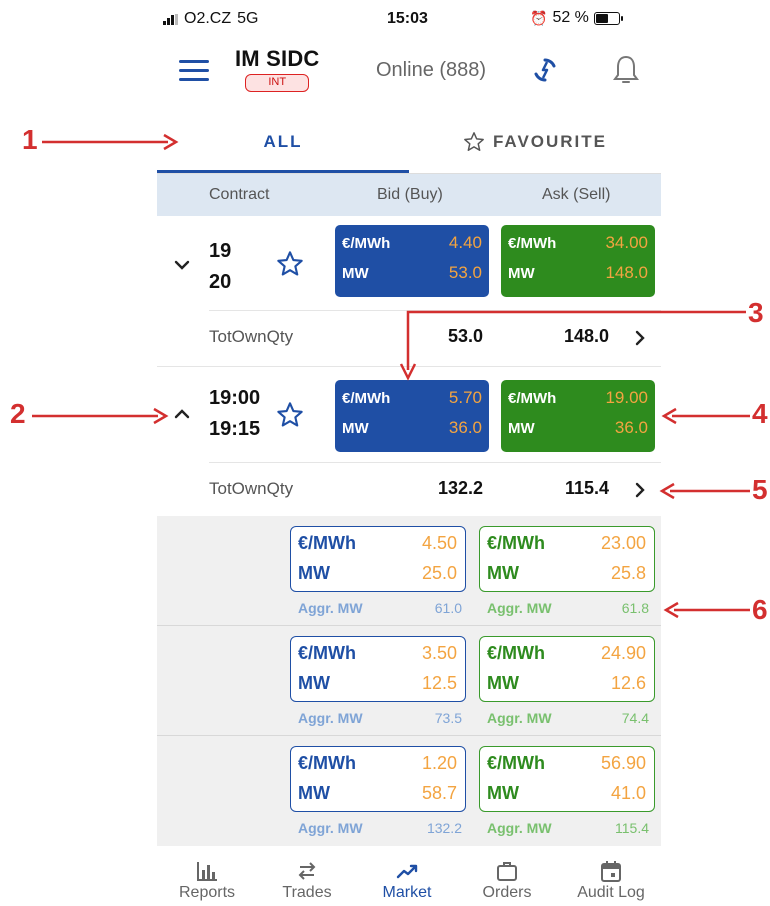  Describe the element at coordinates (465, 397) in the screenshot. I see `bid-price: 5.70` at that location.